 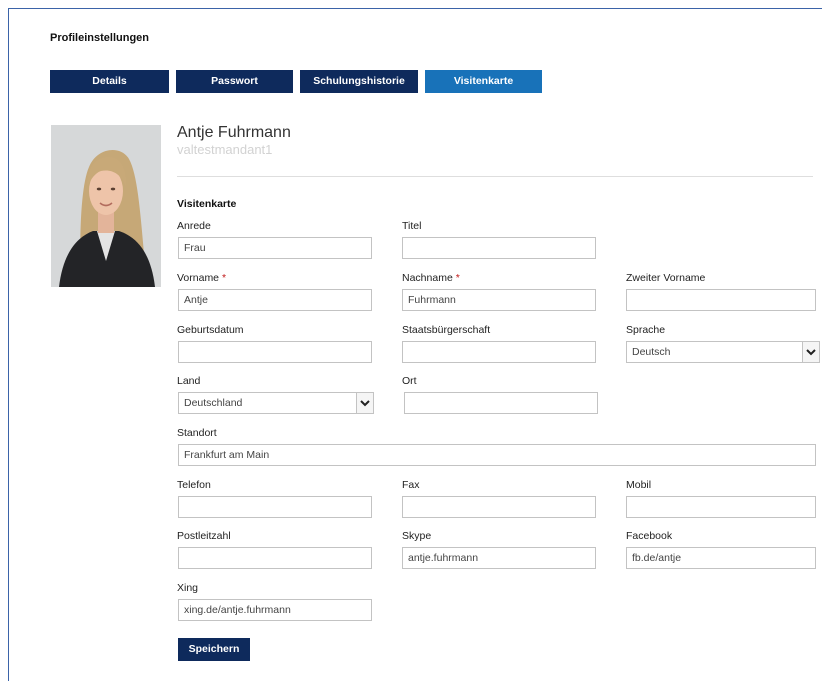 What do you see at coordinates (446, 330) in the screenshot?
I see `staatsbuergerschaft-label: Staatsbürgerschaft` at bounding box center [446, 330].